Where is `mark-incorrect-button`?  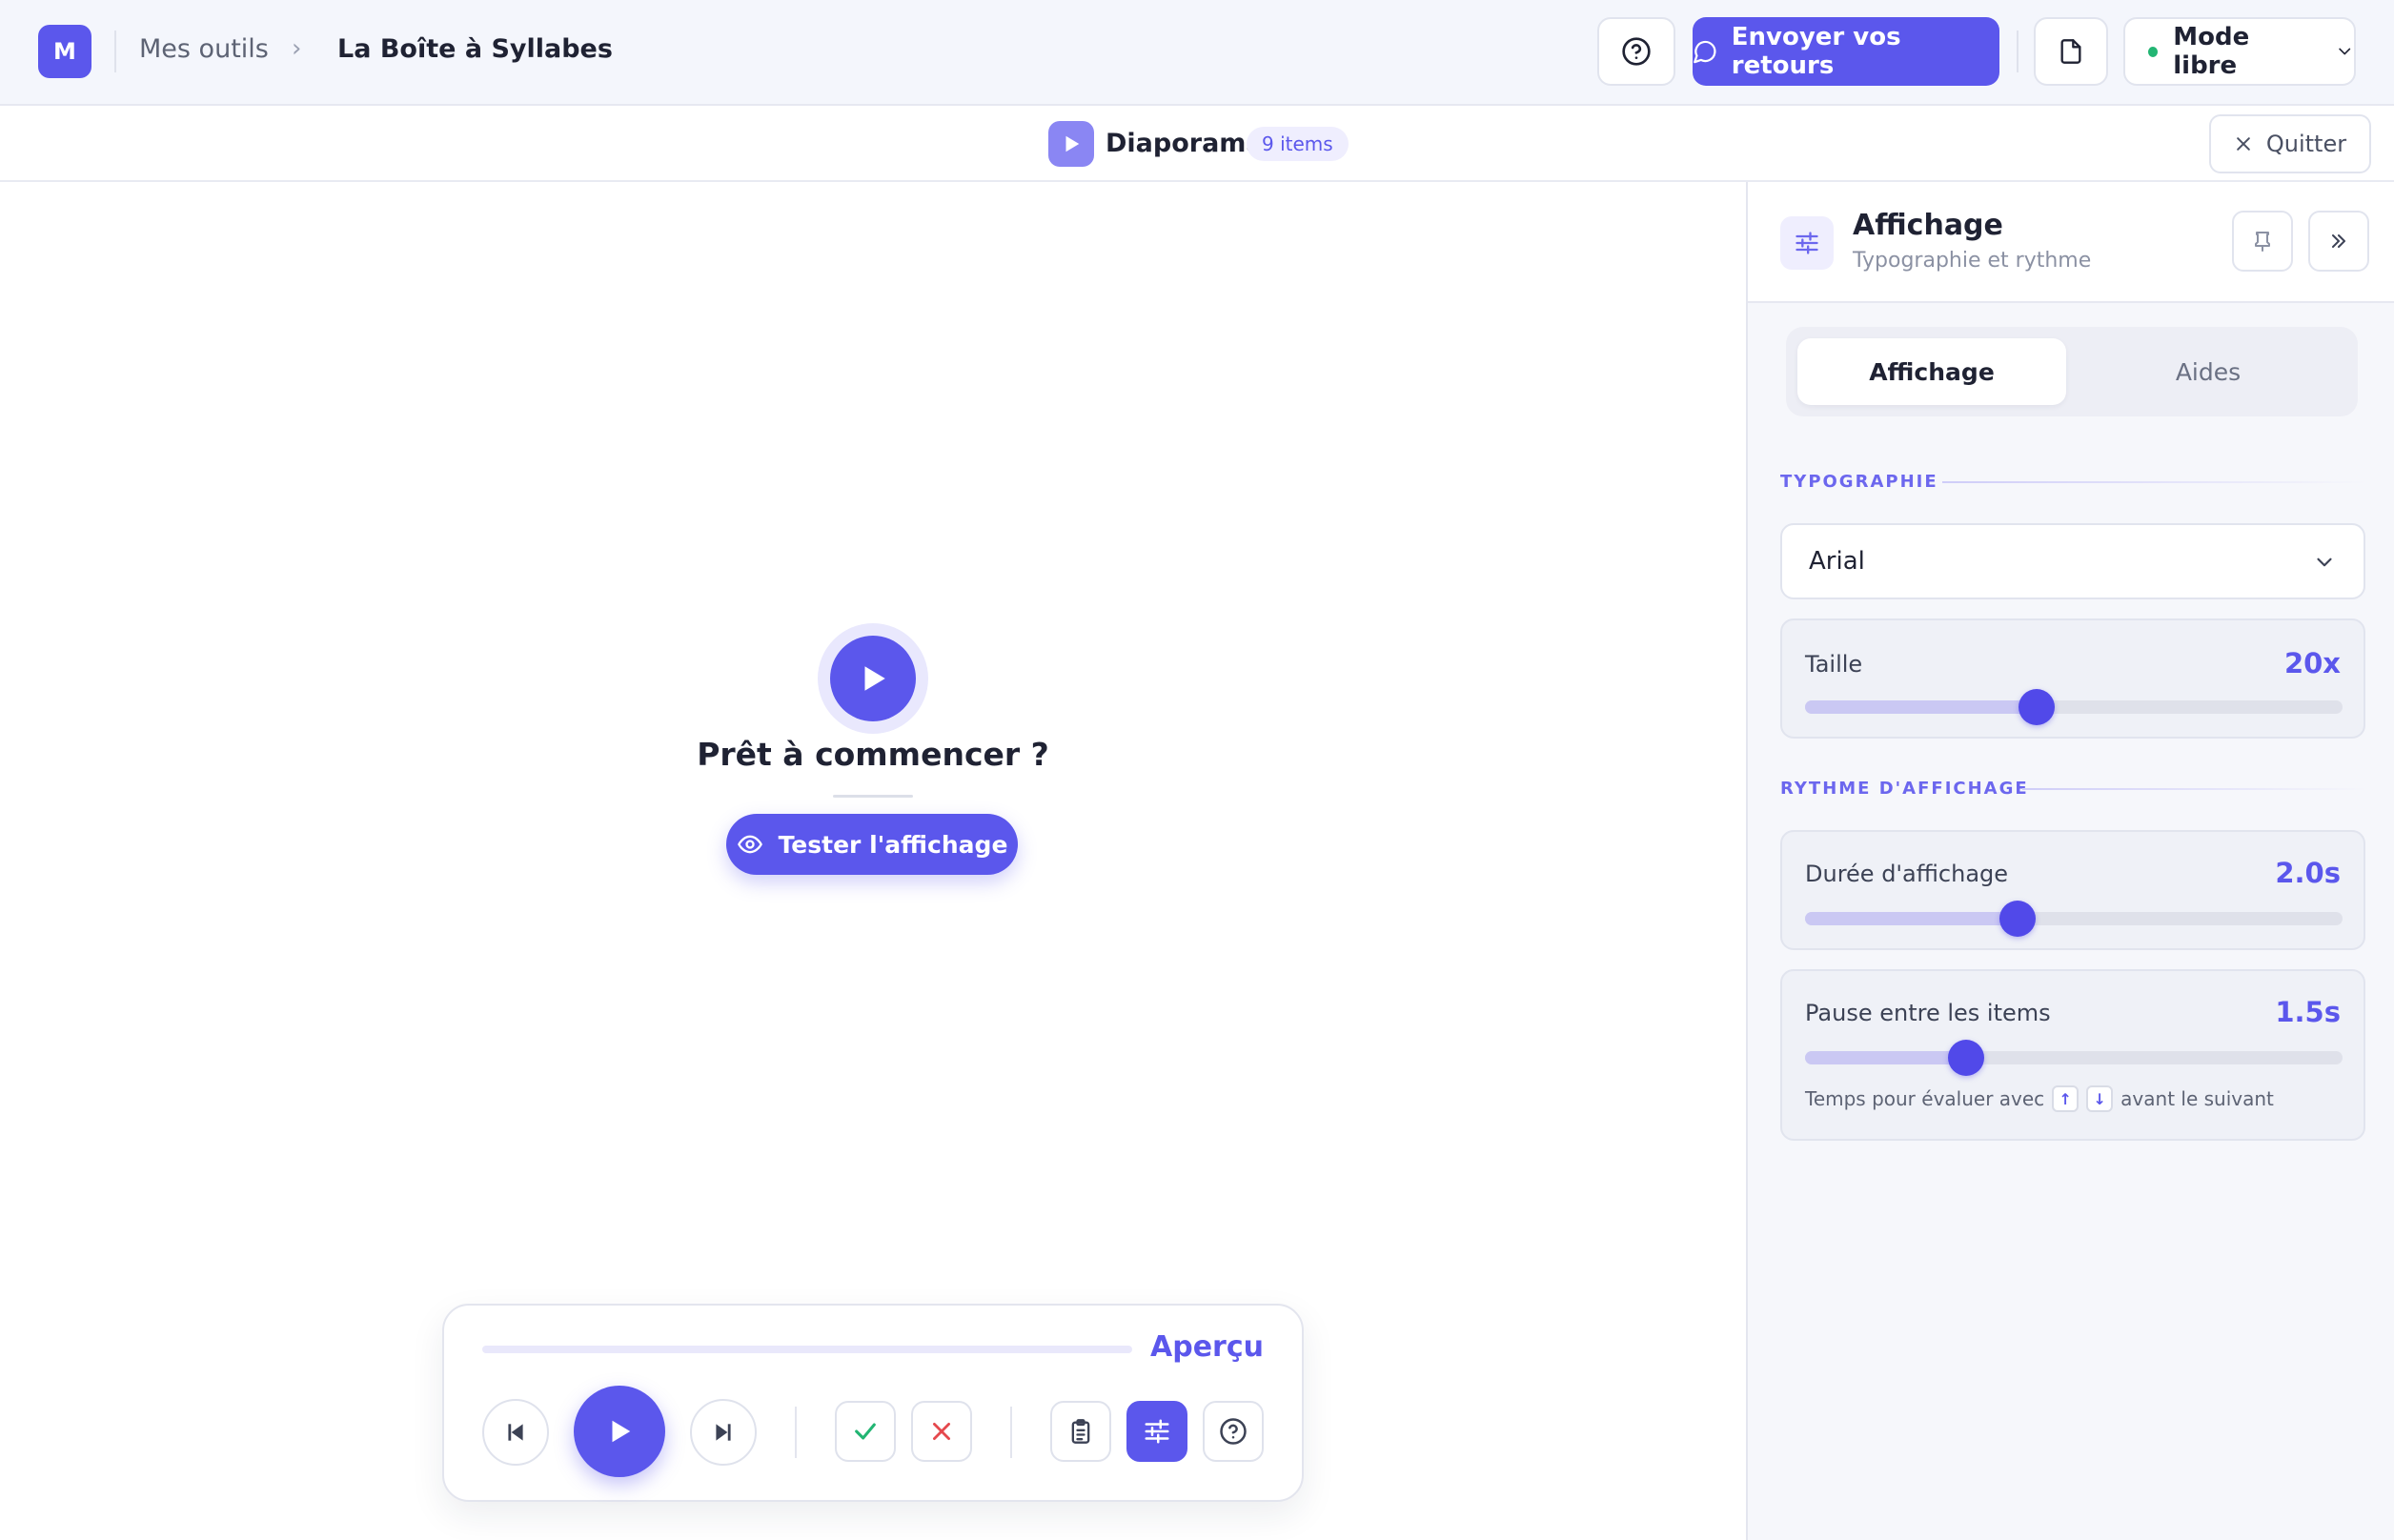 mark-incorrect-button is located at coordinates (941, 1431).